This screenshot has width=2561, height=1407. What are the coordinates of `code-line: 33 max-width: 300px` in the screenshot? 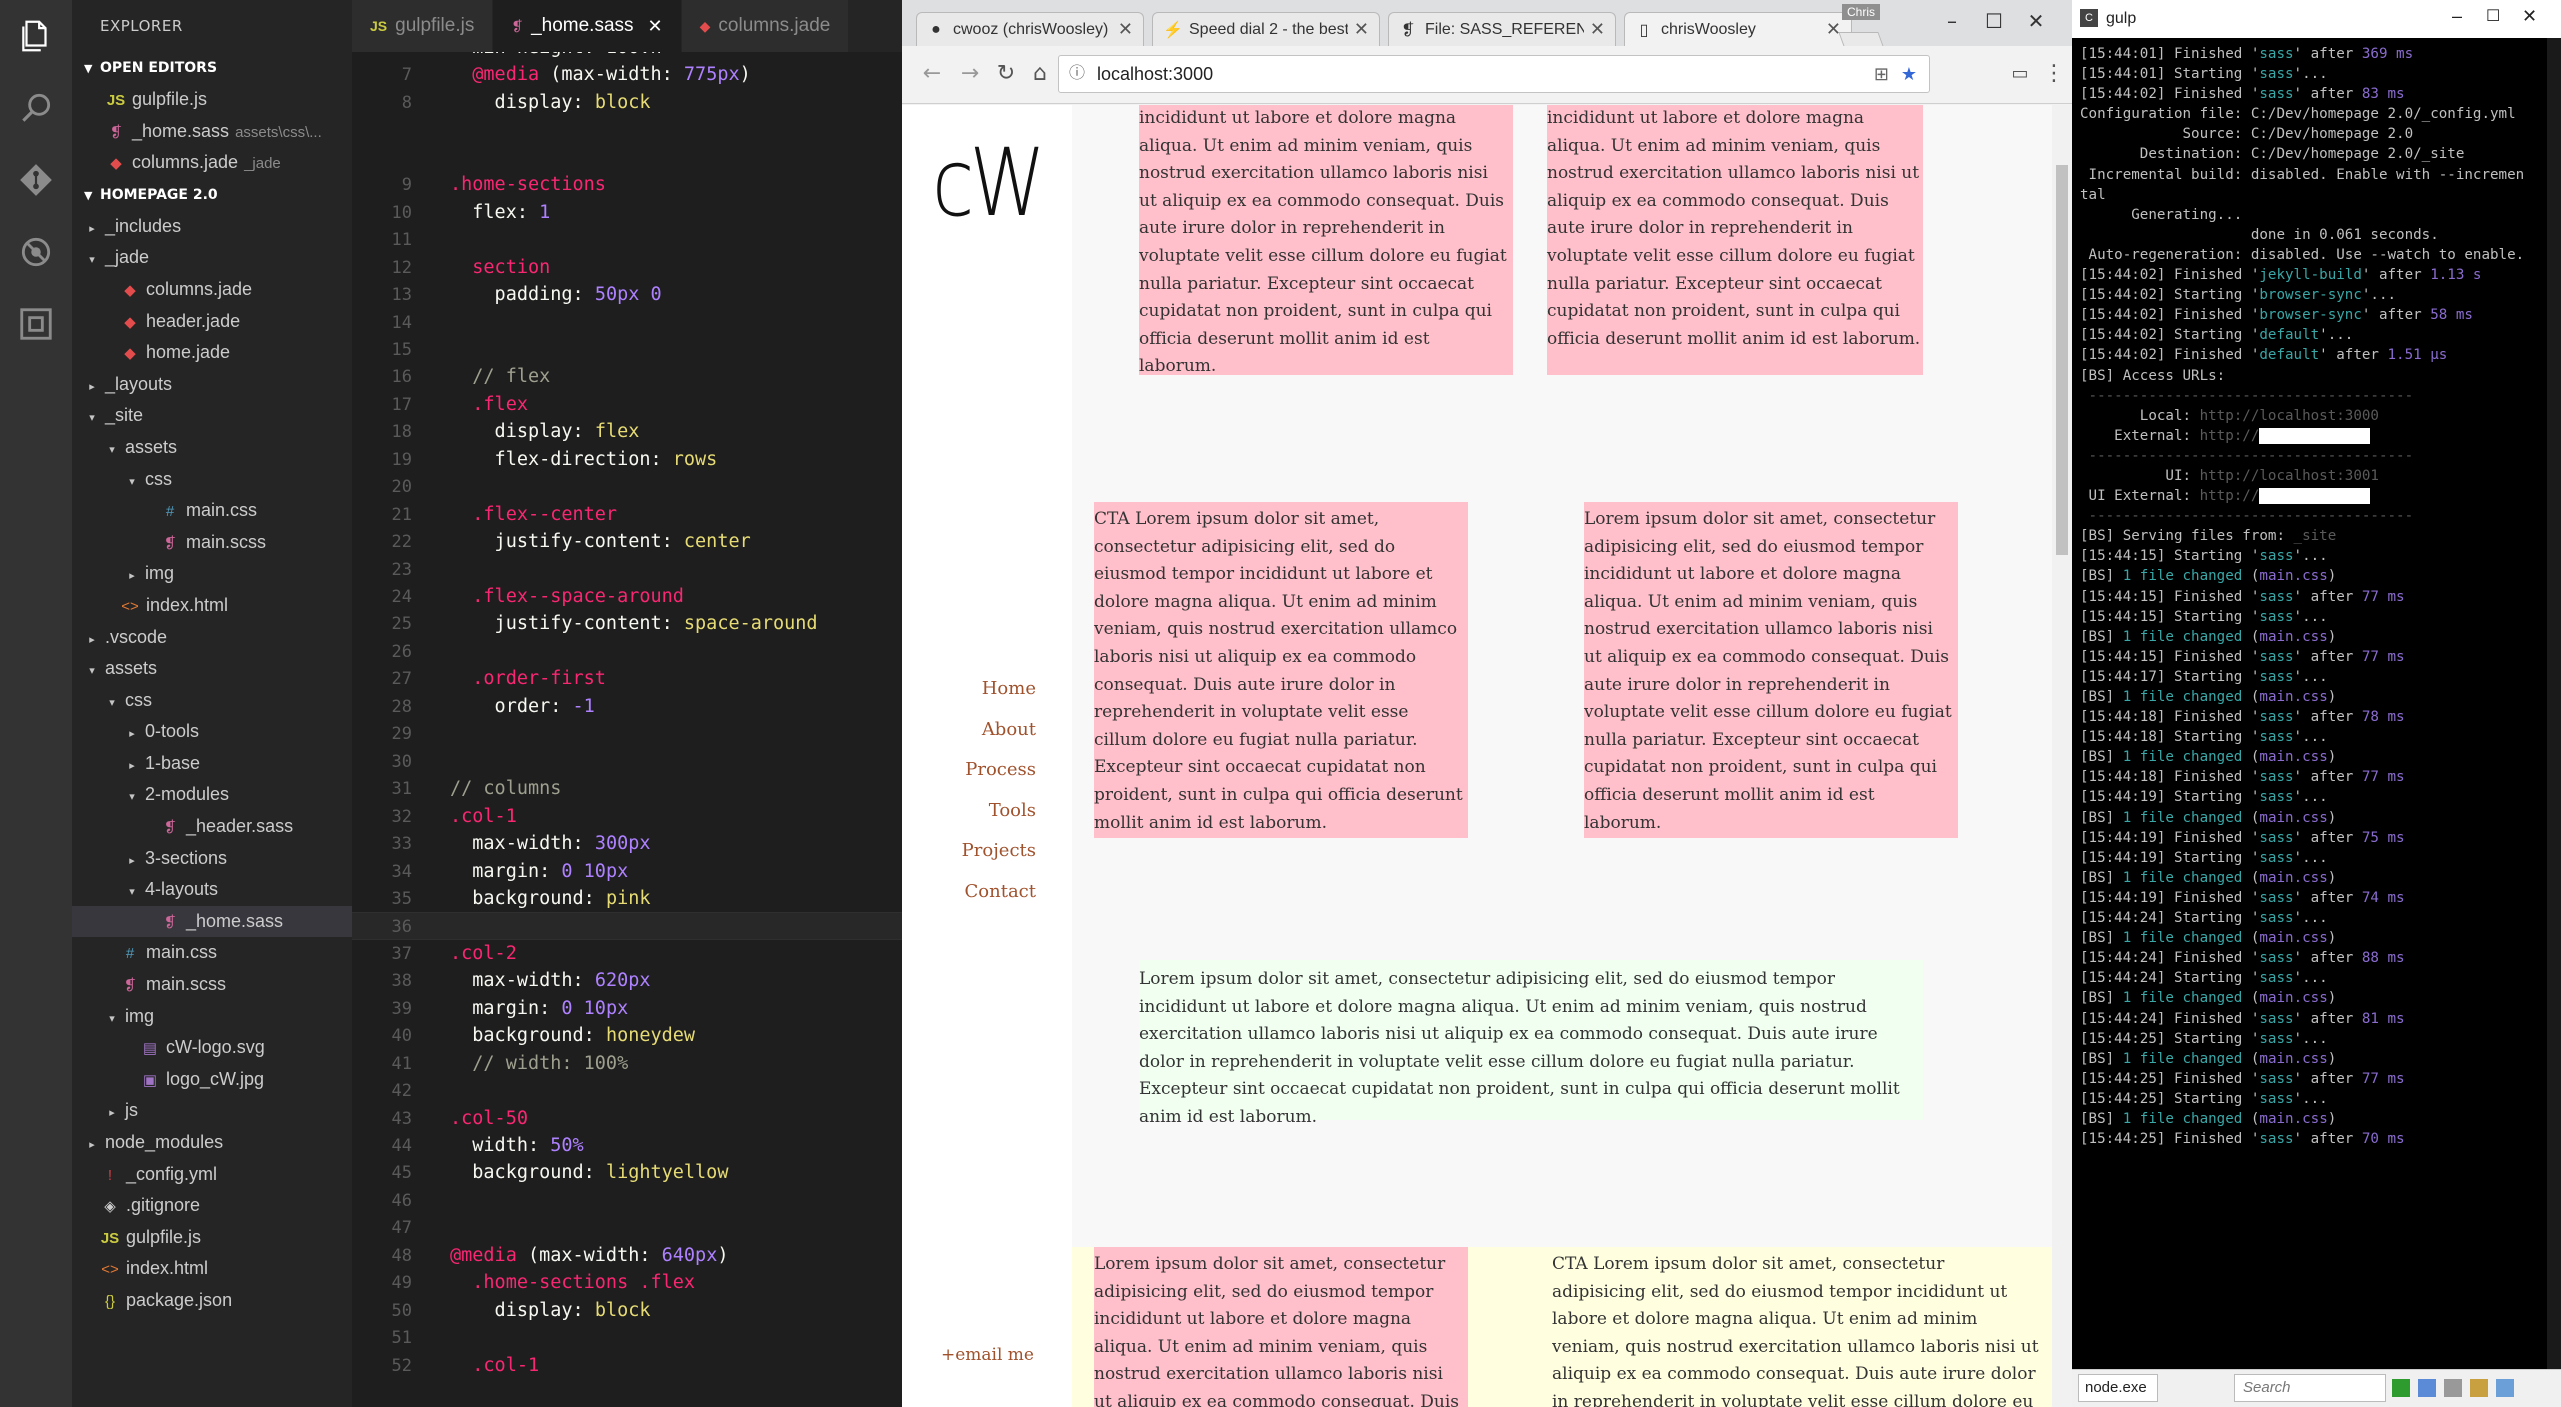 It's located at (627, 843).